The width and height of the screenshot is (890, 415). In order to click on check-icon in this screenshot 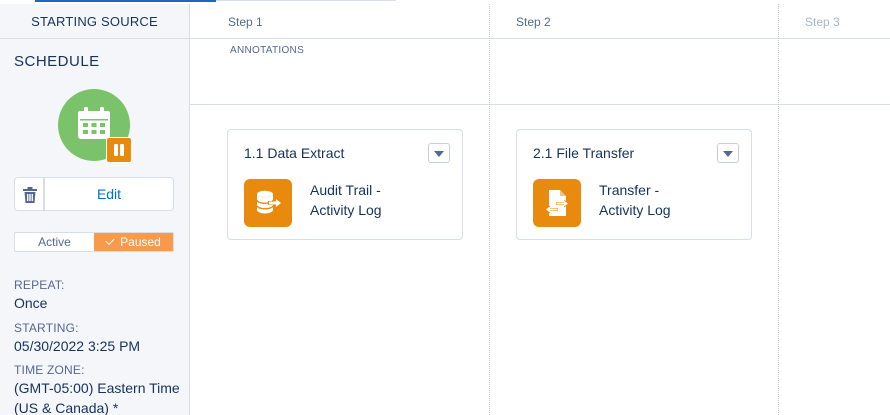, I will do `click(110, 240)`.